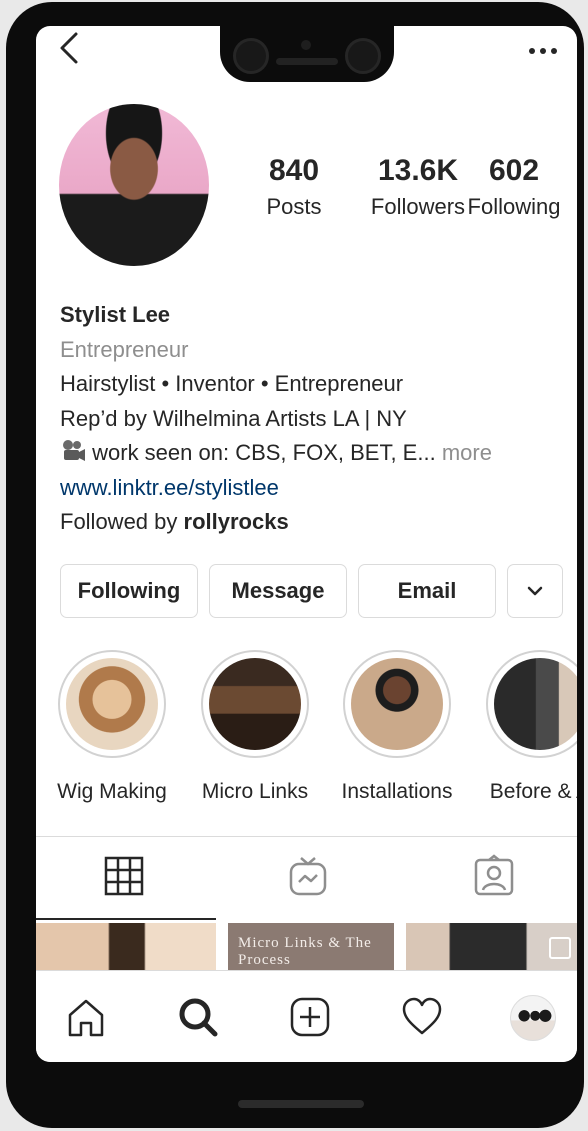 The width and height of the screenshot is (588, 1131). Describe the element at coordinates (418, 206) in the screenshot. I see `followers-label: Followers` at that location.